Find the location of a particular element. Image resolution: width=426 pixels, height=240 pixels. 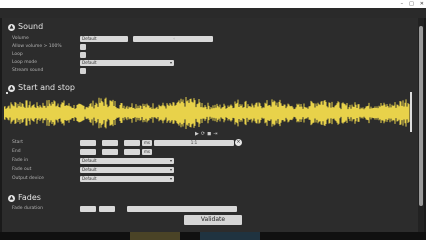

fade-out-label: Fade out is located at coordinates (22, 169).